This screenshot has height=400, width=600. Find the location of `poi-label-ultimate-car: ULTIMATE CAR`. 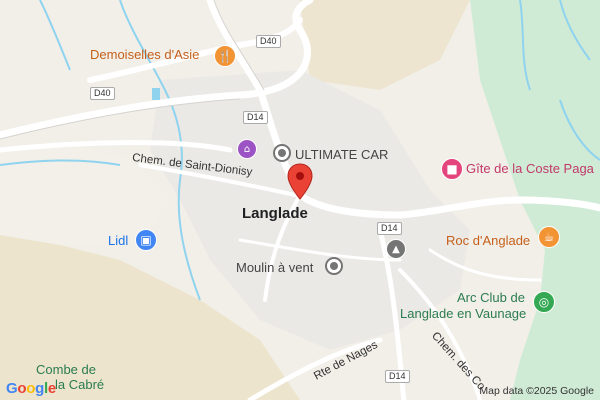

poi-label-ultimate-car: ULTIMATE CAR is located at coordinates (341, 154).